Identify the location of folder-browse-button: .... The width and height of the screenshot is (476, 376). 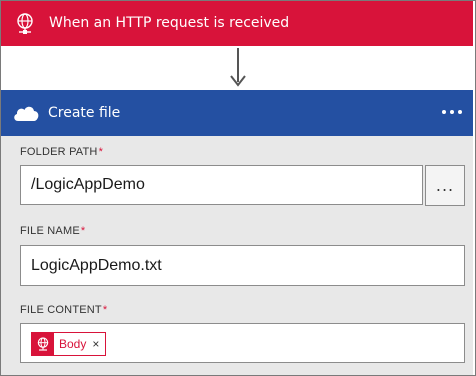
(445, 185).